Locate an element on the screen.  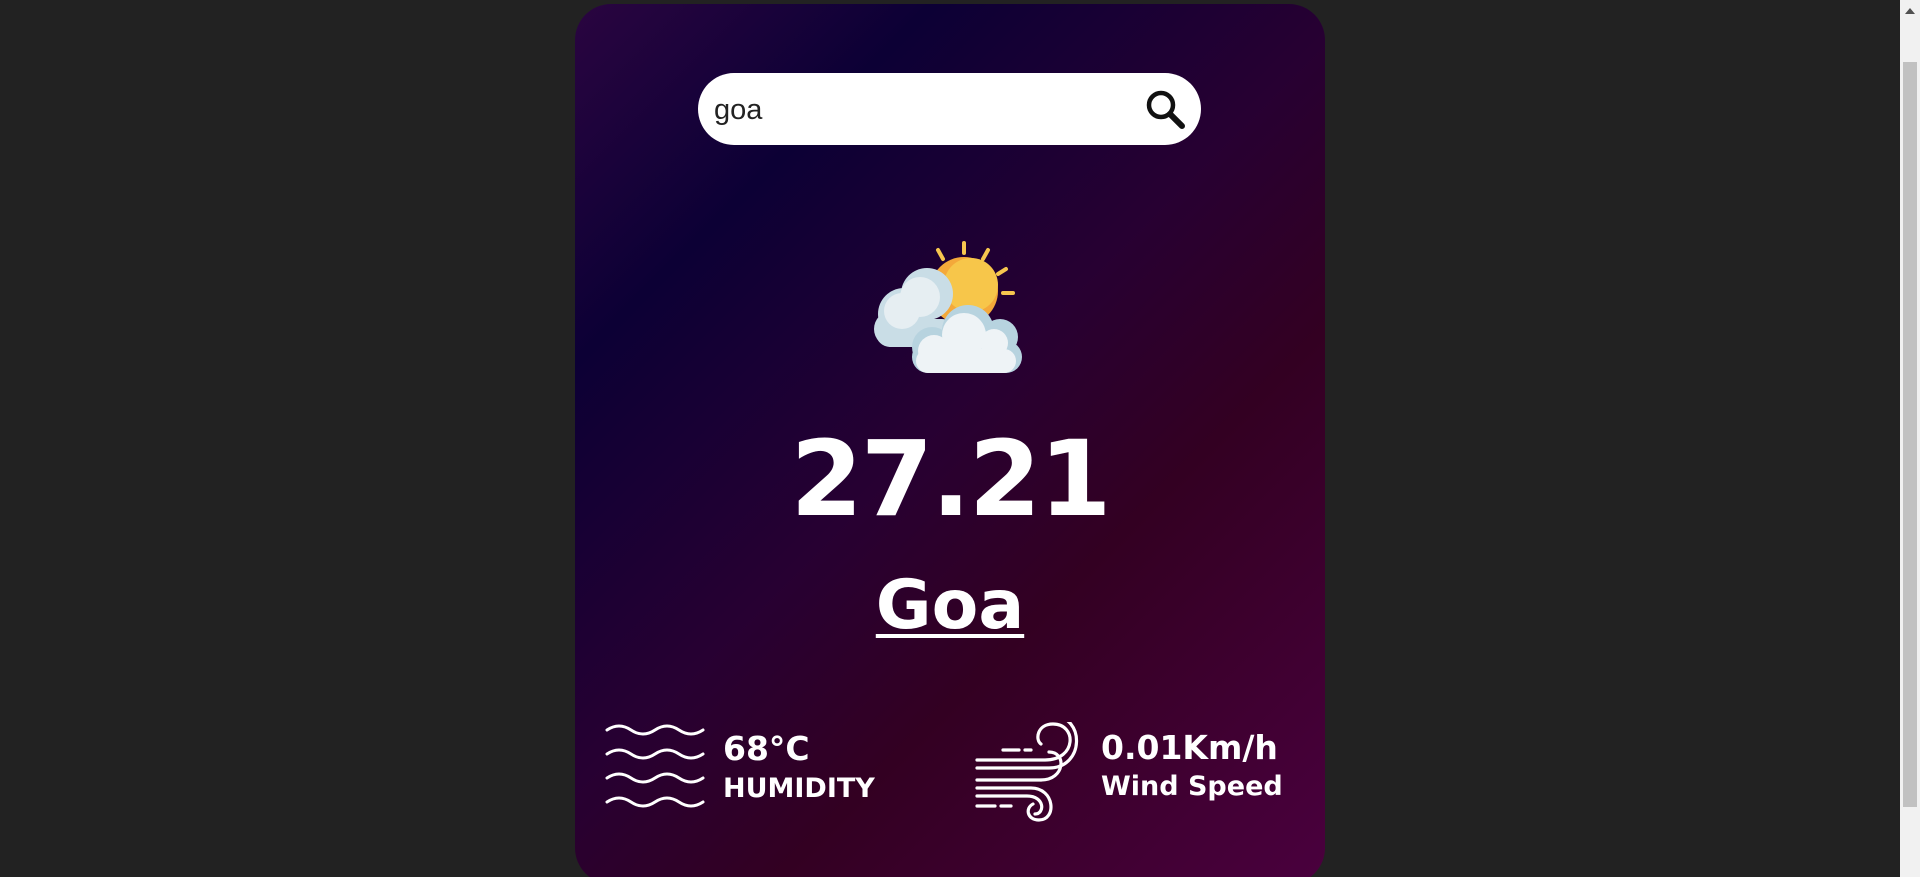
search-input is located at coordinates (924, 110).